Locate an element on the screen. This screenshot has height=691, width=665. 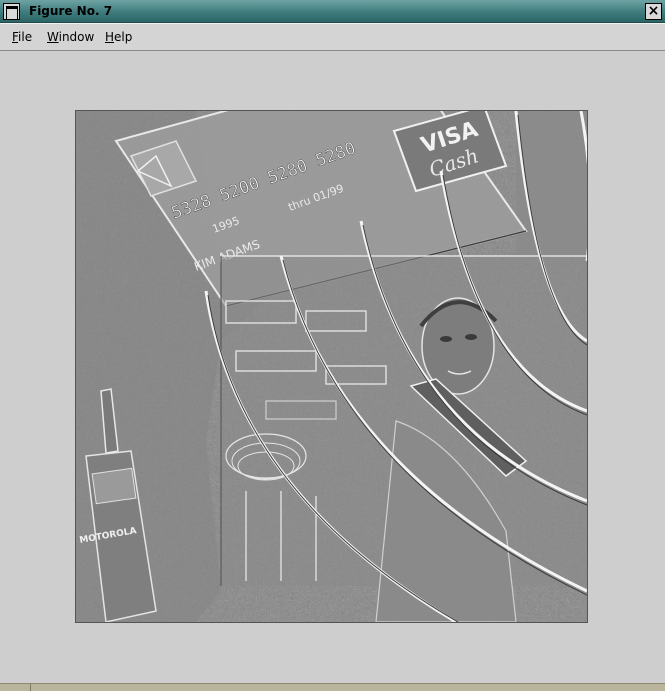
menu-file: File is located at coordinates (22, 37).